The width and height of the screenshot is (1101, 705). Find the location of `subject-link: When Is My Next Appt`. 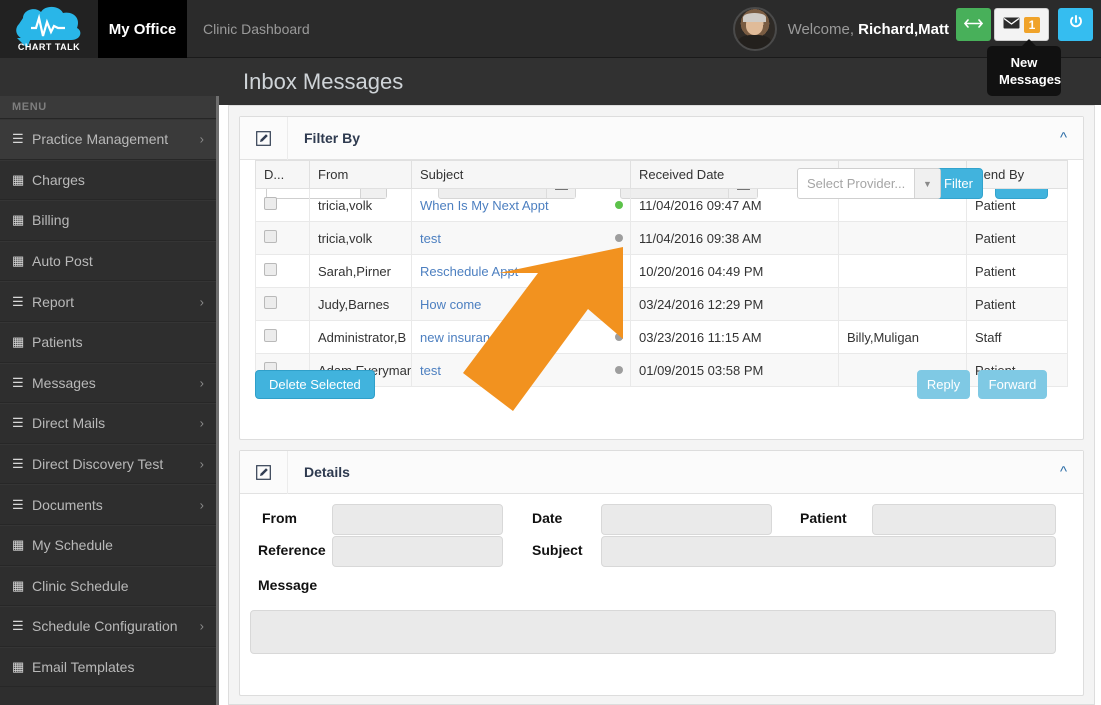

subject-link: When Is My Next Appt is located at coordinates (484, 205).